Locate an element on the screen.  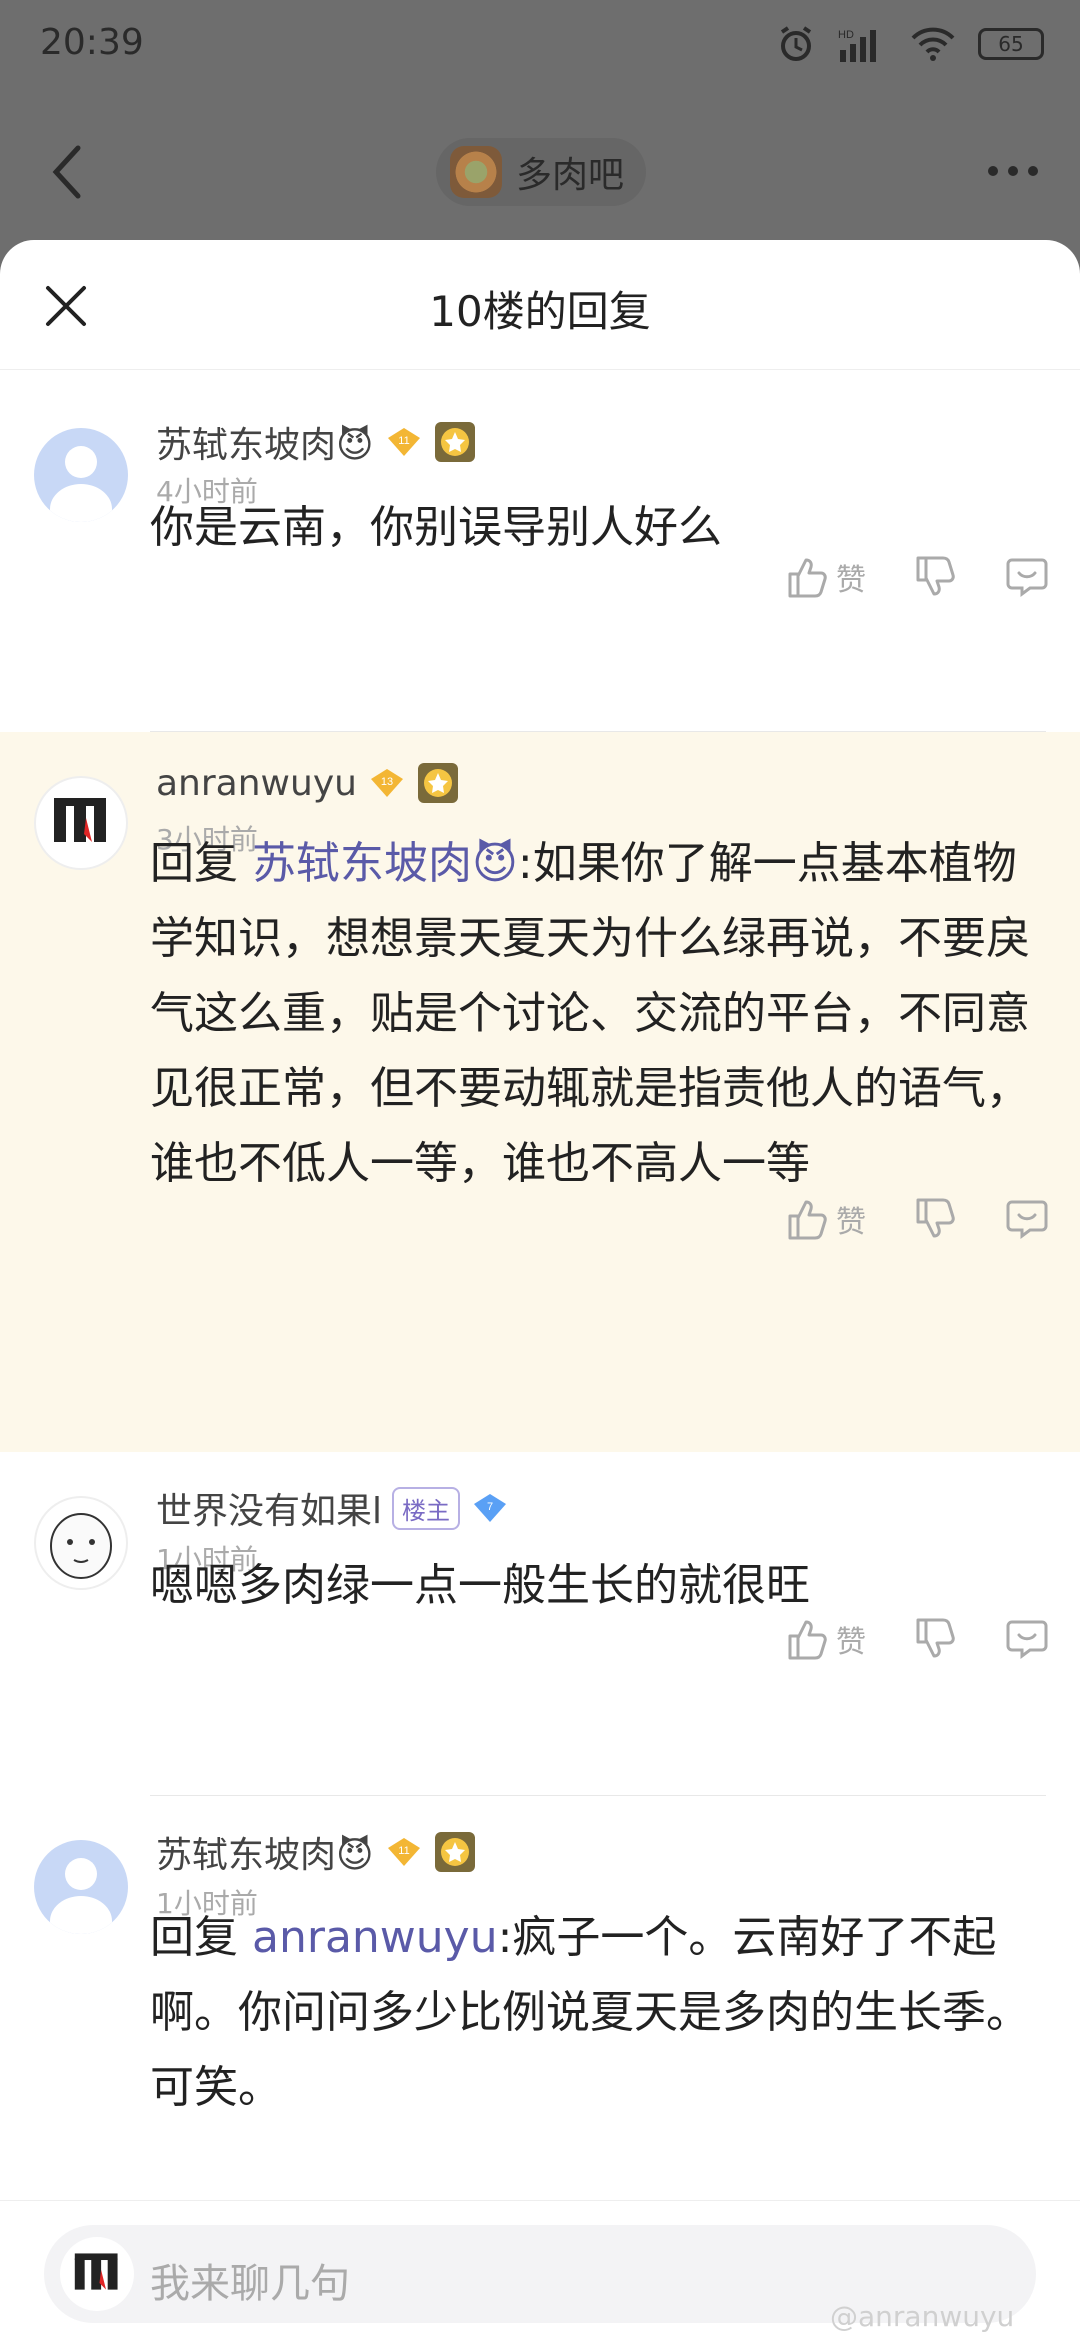
status-time: 20:39 is located at coordinates (92, 42).